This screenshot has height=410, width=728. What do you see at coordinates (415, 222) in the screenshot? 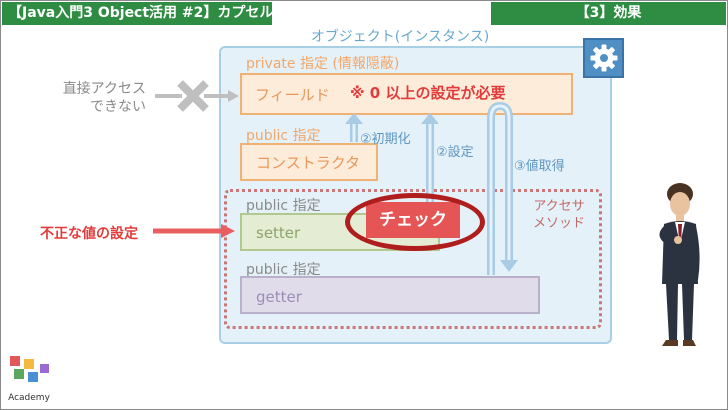
I see `check-highlight-ring` at bounding box center [415, 222].